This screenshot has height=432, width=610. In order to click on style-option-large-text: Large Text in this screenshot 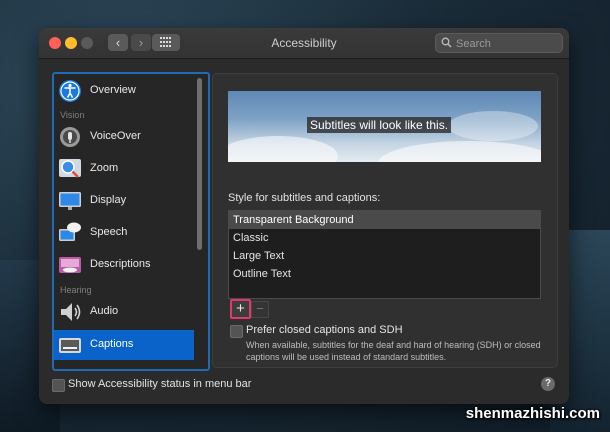, I will do `click(384, 256)`.